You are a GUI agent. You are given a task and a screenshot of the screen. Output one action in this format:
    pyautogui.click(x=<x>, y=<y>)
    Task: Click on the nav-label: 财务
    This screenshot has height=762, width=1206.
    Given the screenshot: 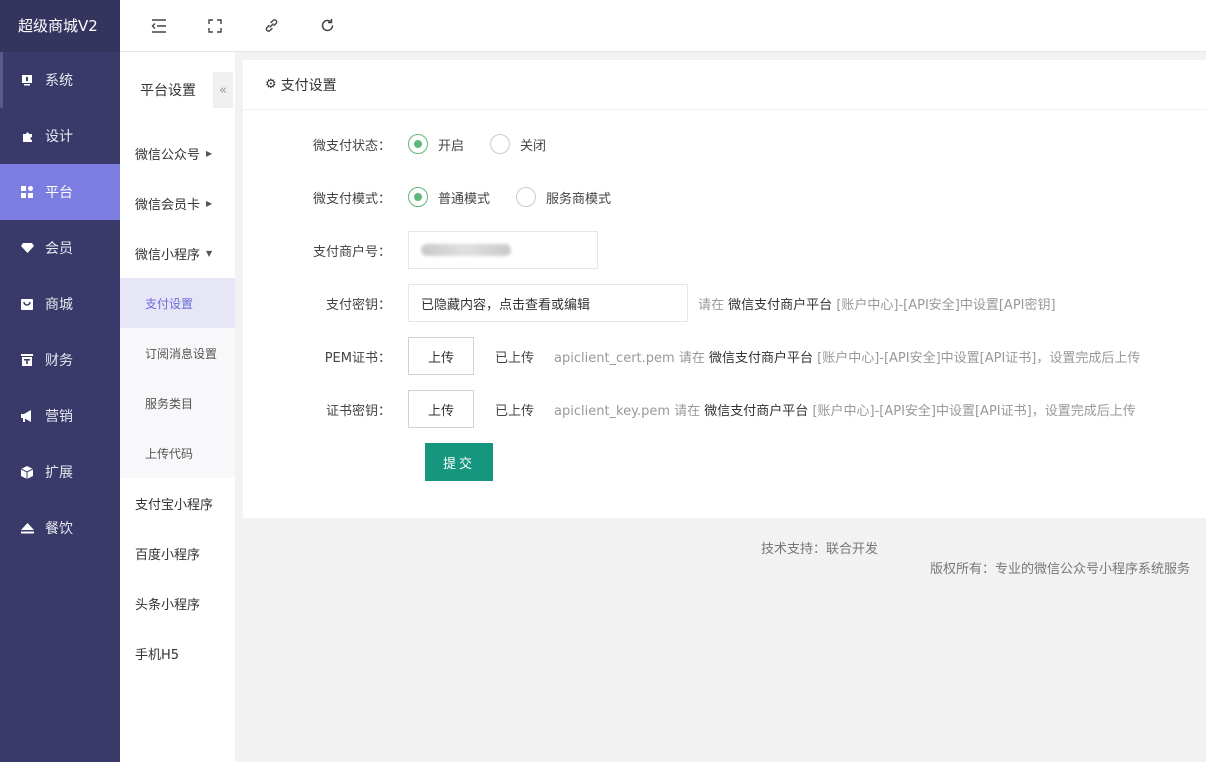 What is the action you would take?
    pyautogui.click(x=59, y=361)
    